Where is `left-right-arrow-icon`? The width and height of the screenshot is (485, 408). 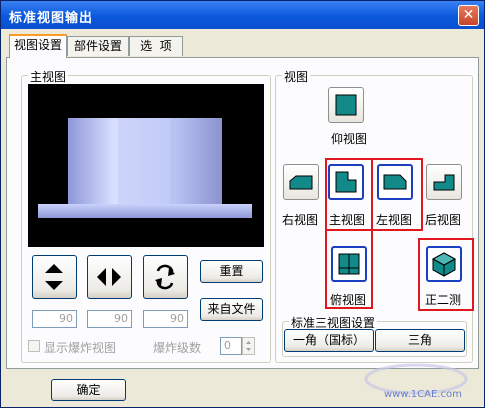 left-right-arrow-icon is located at coordinates (109, 277).